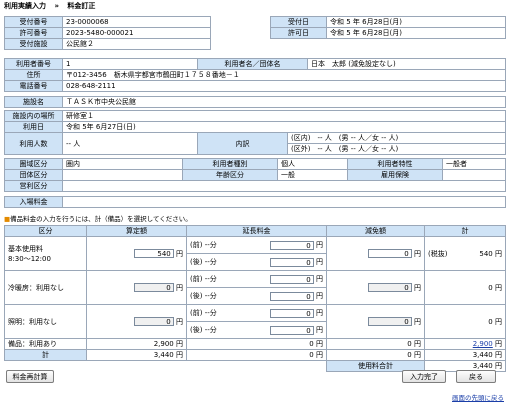 The height and width of the screenshot is (405, 512). What do you see at coordinates (291, 279) in the screenshot?
I see `aircon-ext-before-input: 0` at bounding box center [291, 279].